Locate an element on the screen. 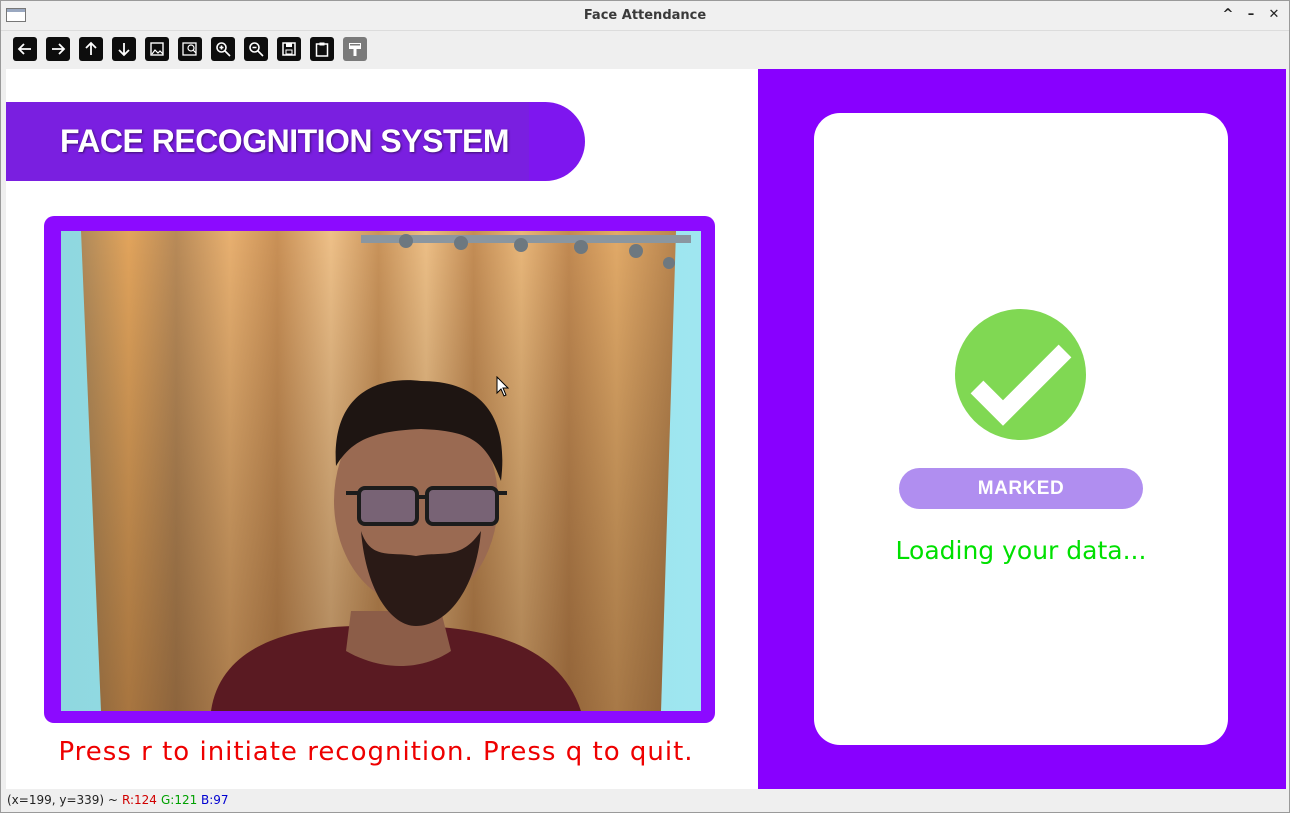 Image resolution: width=1290 pixels, height=813 pixels. status-badge: MARKED is located at coordinates (1021, 488).